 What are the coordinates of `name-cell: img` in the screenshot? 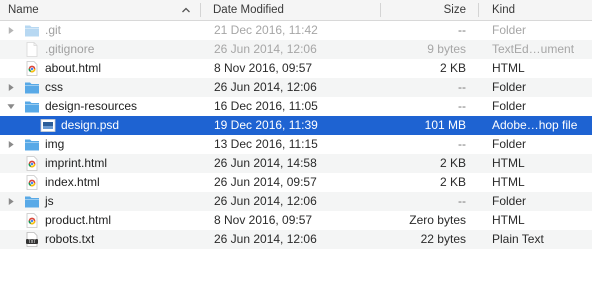 It's located at (100, 144).